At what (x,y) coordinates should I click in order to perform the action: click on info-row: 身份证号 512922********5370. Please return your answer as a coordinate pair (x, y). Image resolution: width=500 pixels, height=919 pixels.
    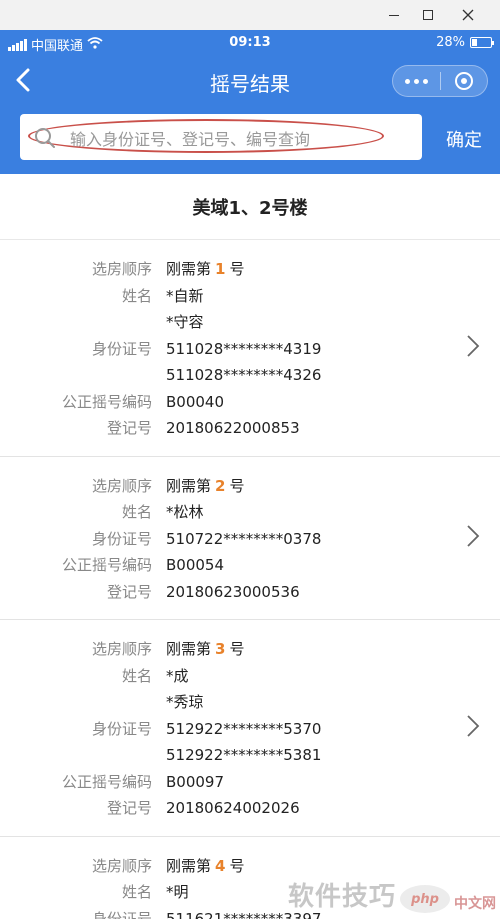
    Looking at the image, I should click on (250, 729).